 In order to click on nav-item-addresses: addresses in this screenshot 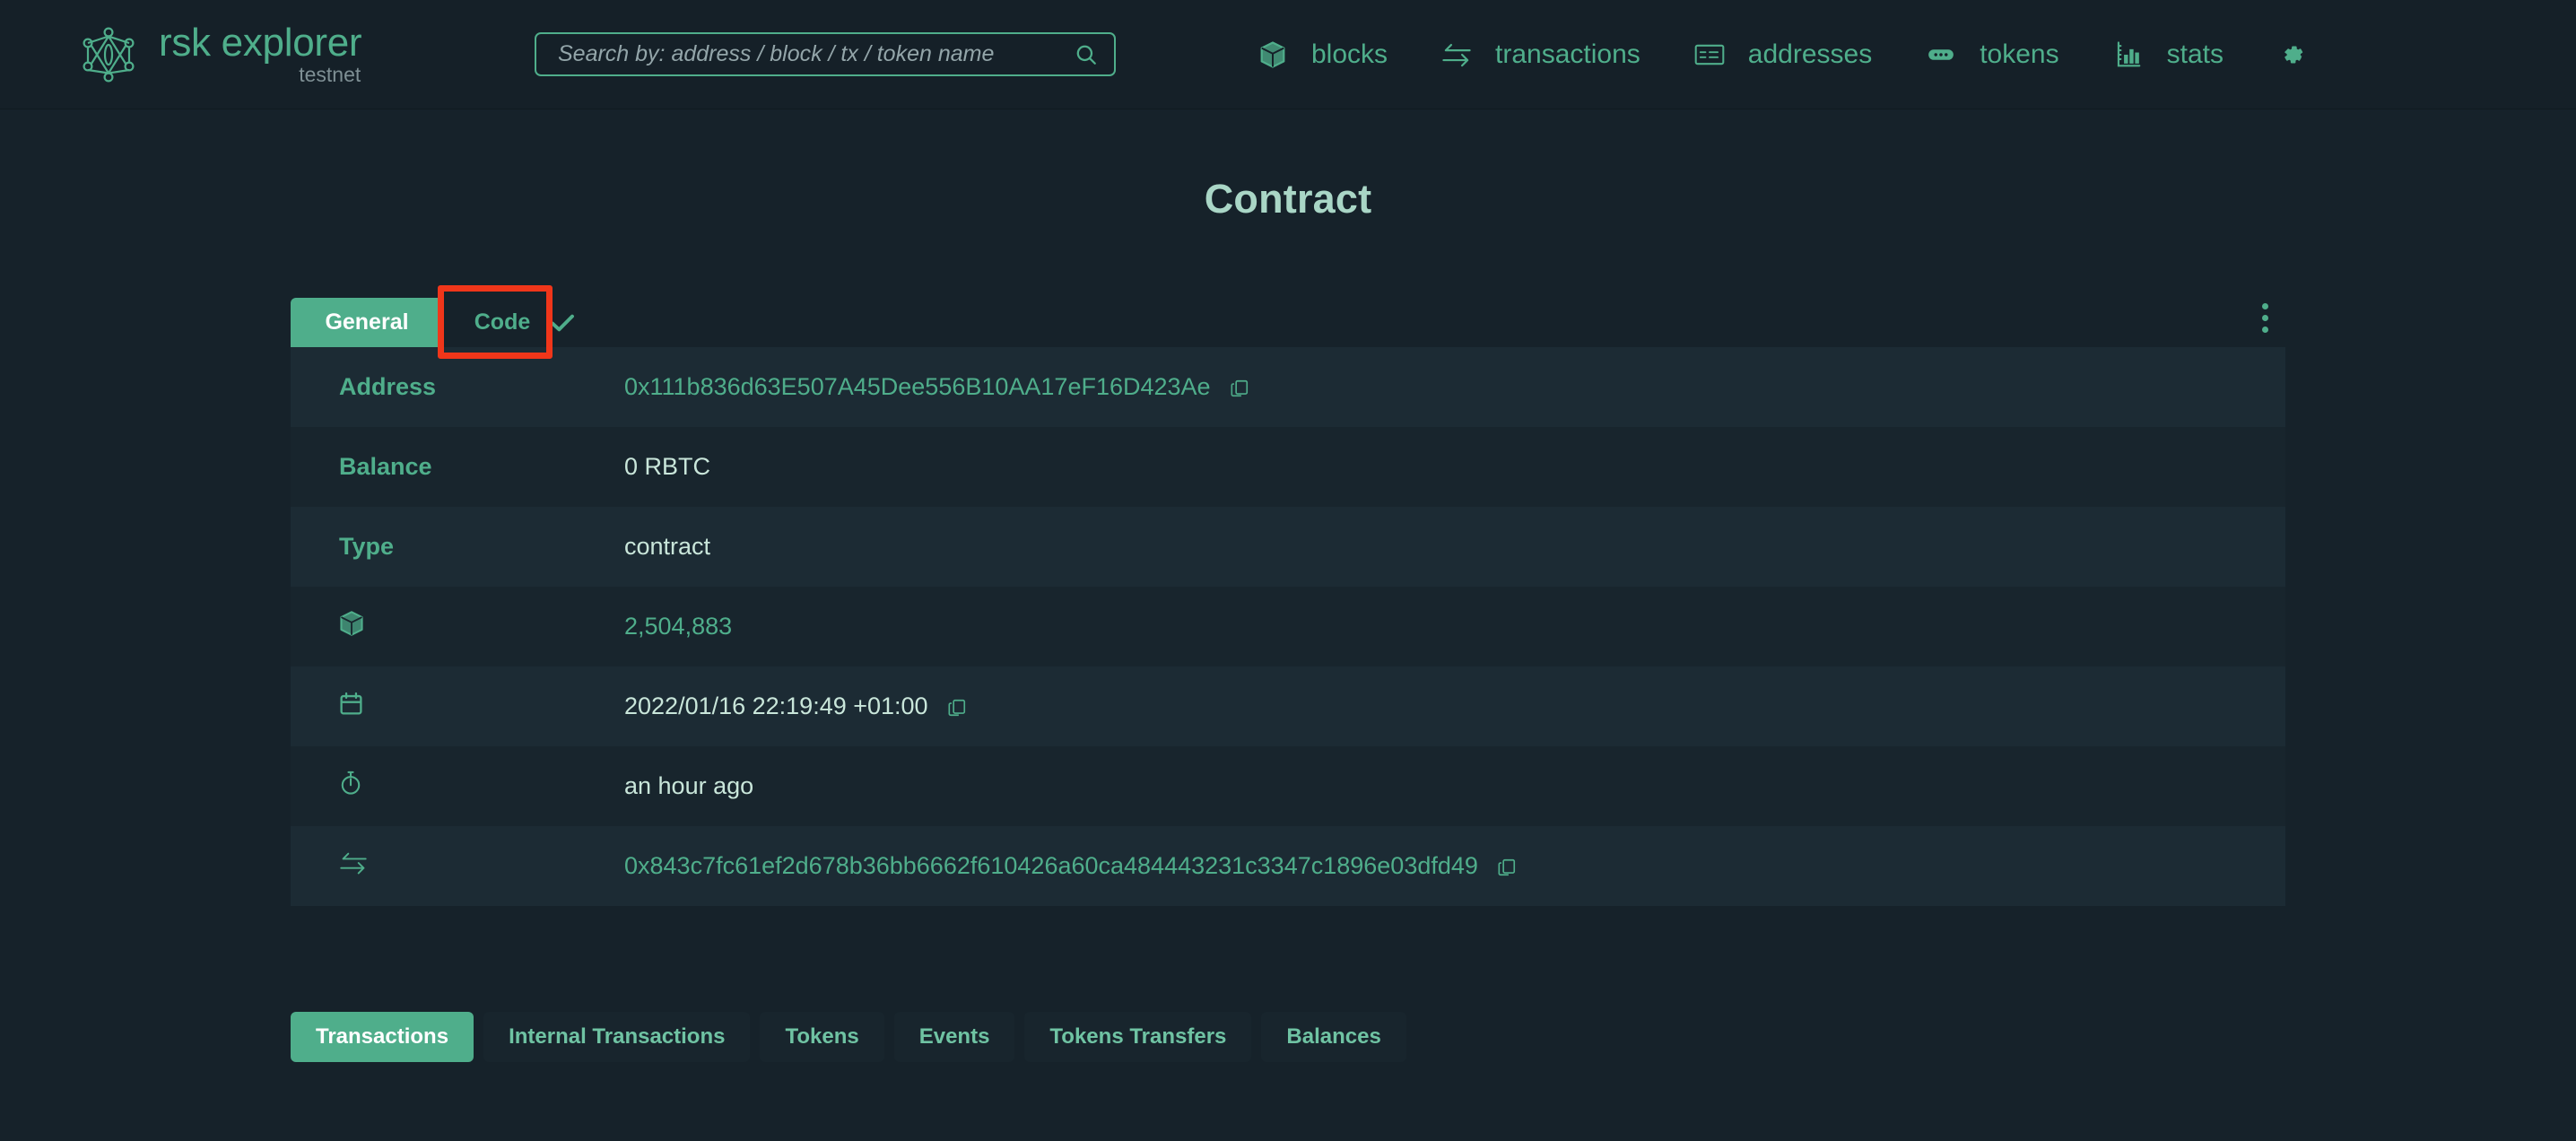, I will do `click(1781, 54)`.